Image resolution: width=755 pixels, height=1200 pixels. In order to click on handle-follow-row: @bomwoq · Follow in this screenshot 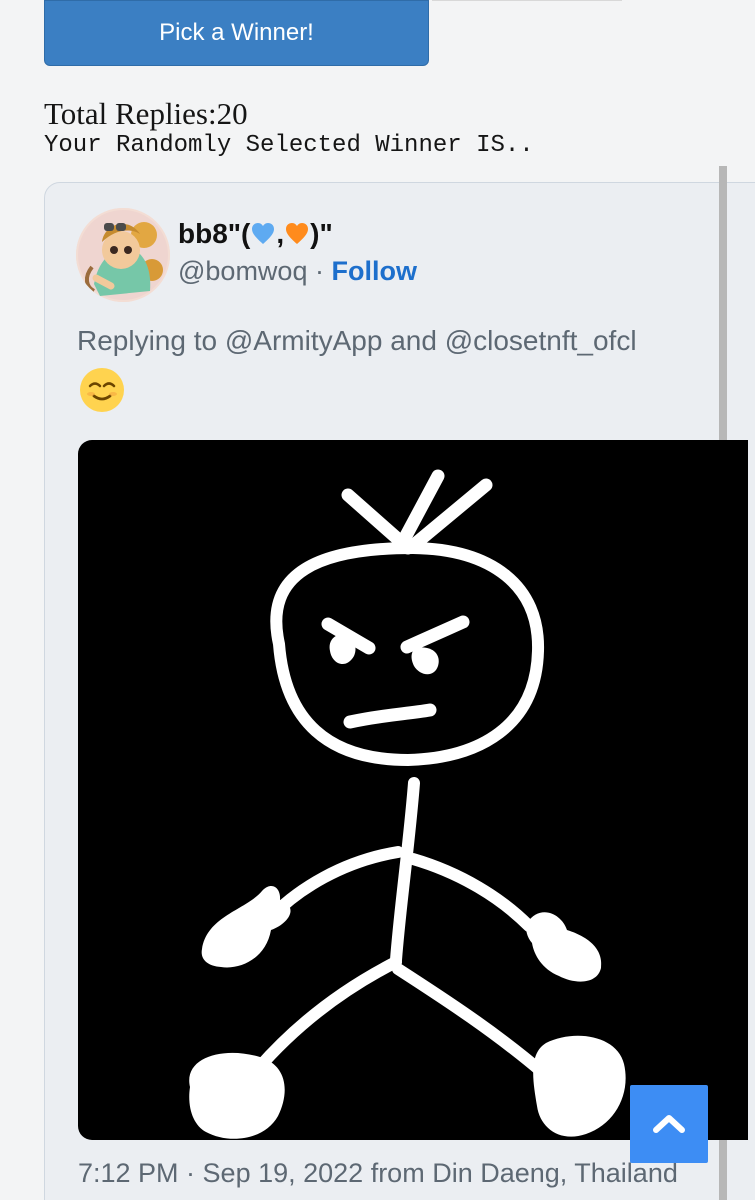, I will do `click(297, 271)`.